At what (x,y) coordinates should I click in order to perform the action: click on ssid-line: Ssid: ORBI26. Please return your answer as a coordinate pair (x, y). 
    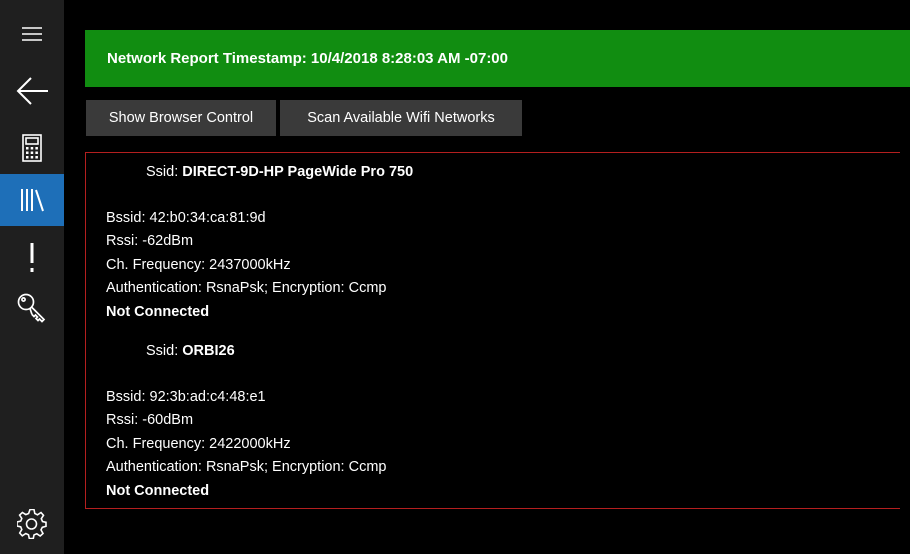
    Looking at the image, I should click on (266, 352).